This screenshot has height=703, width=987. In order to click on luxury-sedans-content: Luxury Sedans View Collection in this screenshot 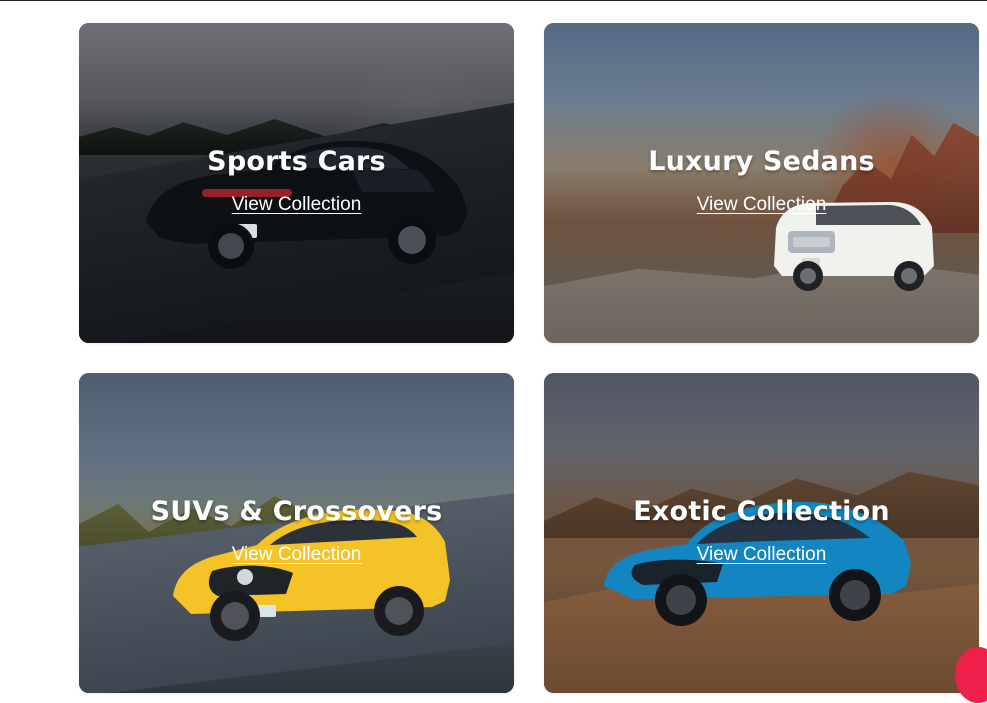, I will do `click(761, 181)`.